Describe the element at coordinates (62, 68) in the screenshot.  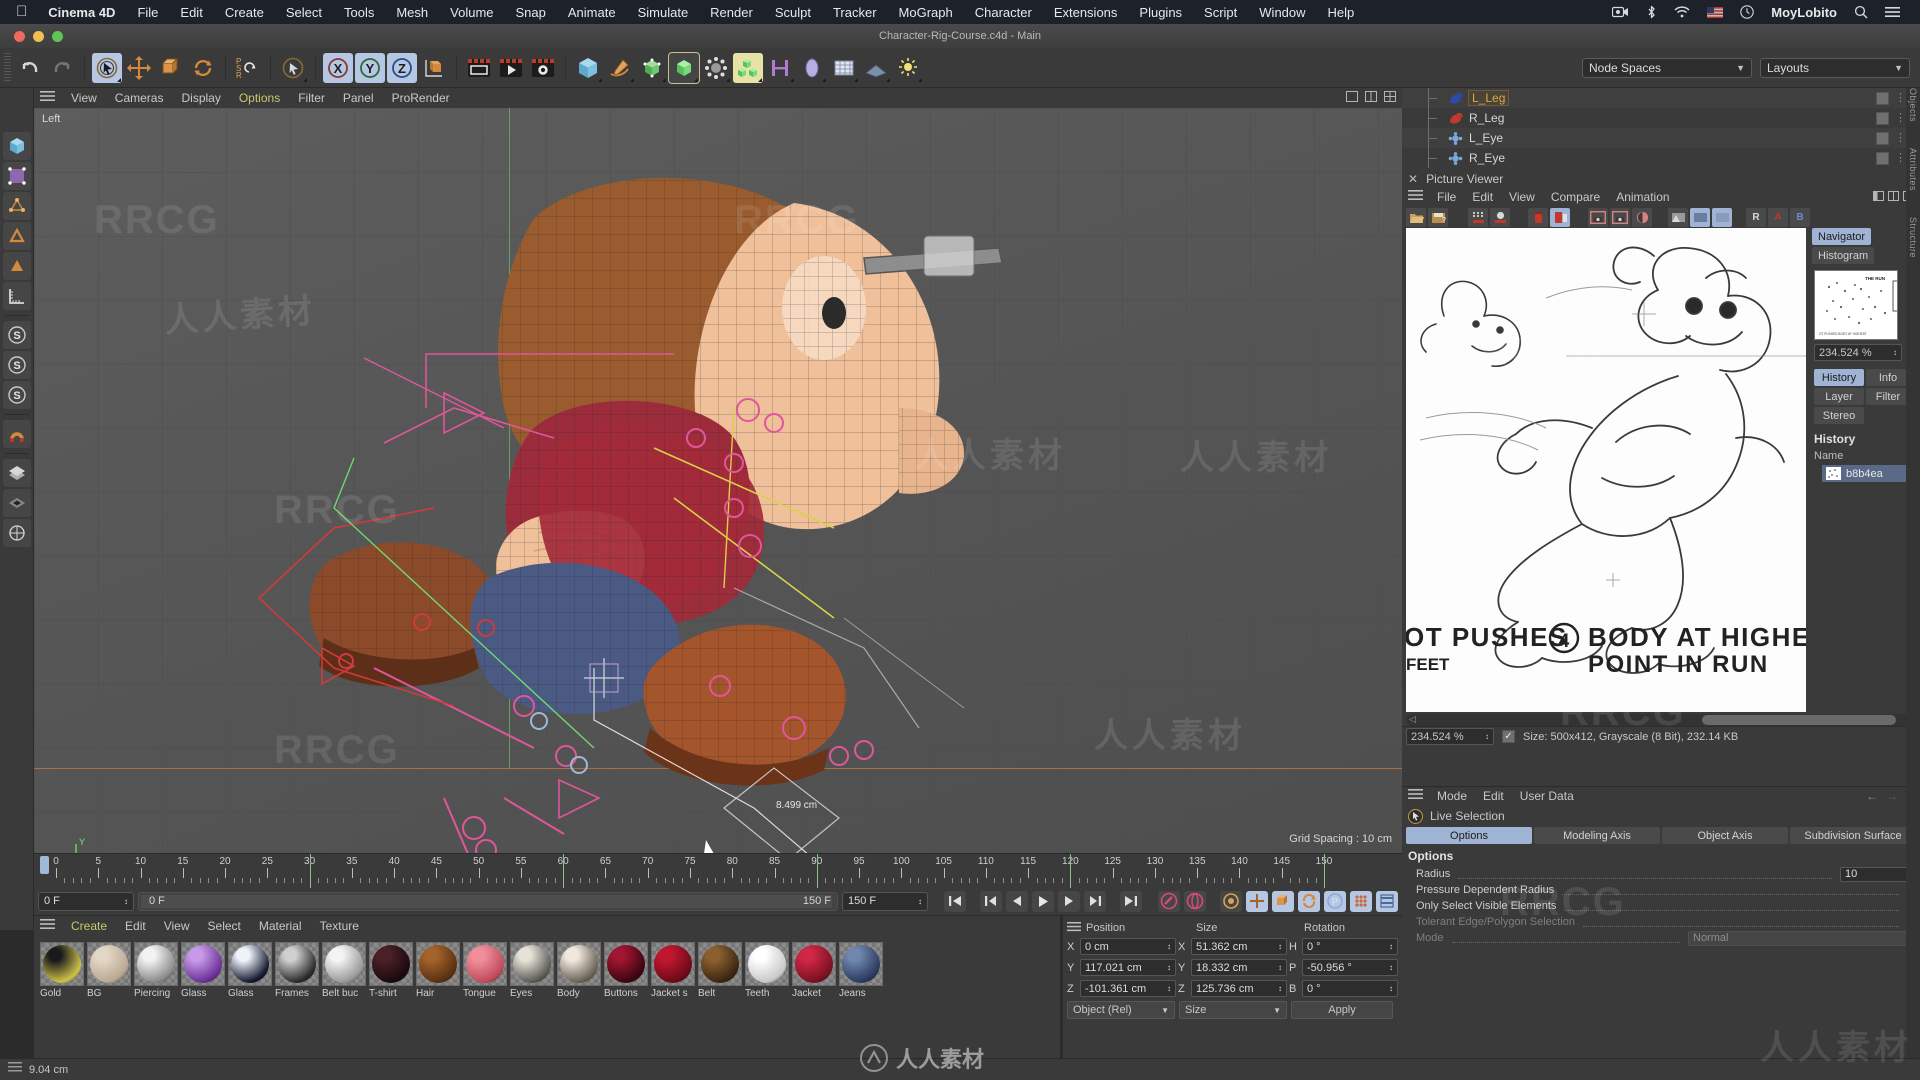
I see `redo-button` at that location.